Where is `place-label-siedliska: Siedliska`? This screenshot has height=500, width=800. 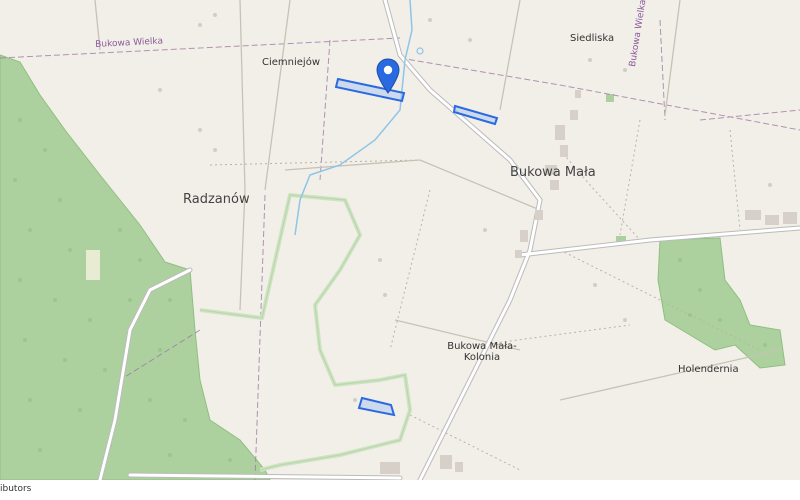
place-label-siedliska: Siedliska is located at coordinates (592, 38).